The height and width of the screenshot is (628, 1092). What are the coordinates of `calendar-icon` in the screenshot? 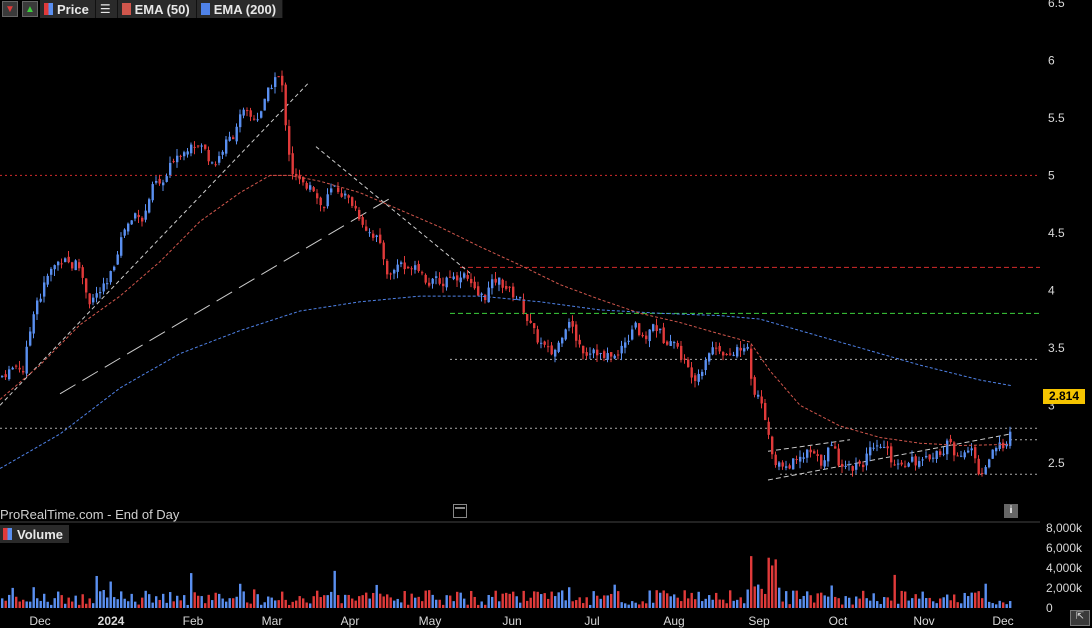 It's located at (460, 511).